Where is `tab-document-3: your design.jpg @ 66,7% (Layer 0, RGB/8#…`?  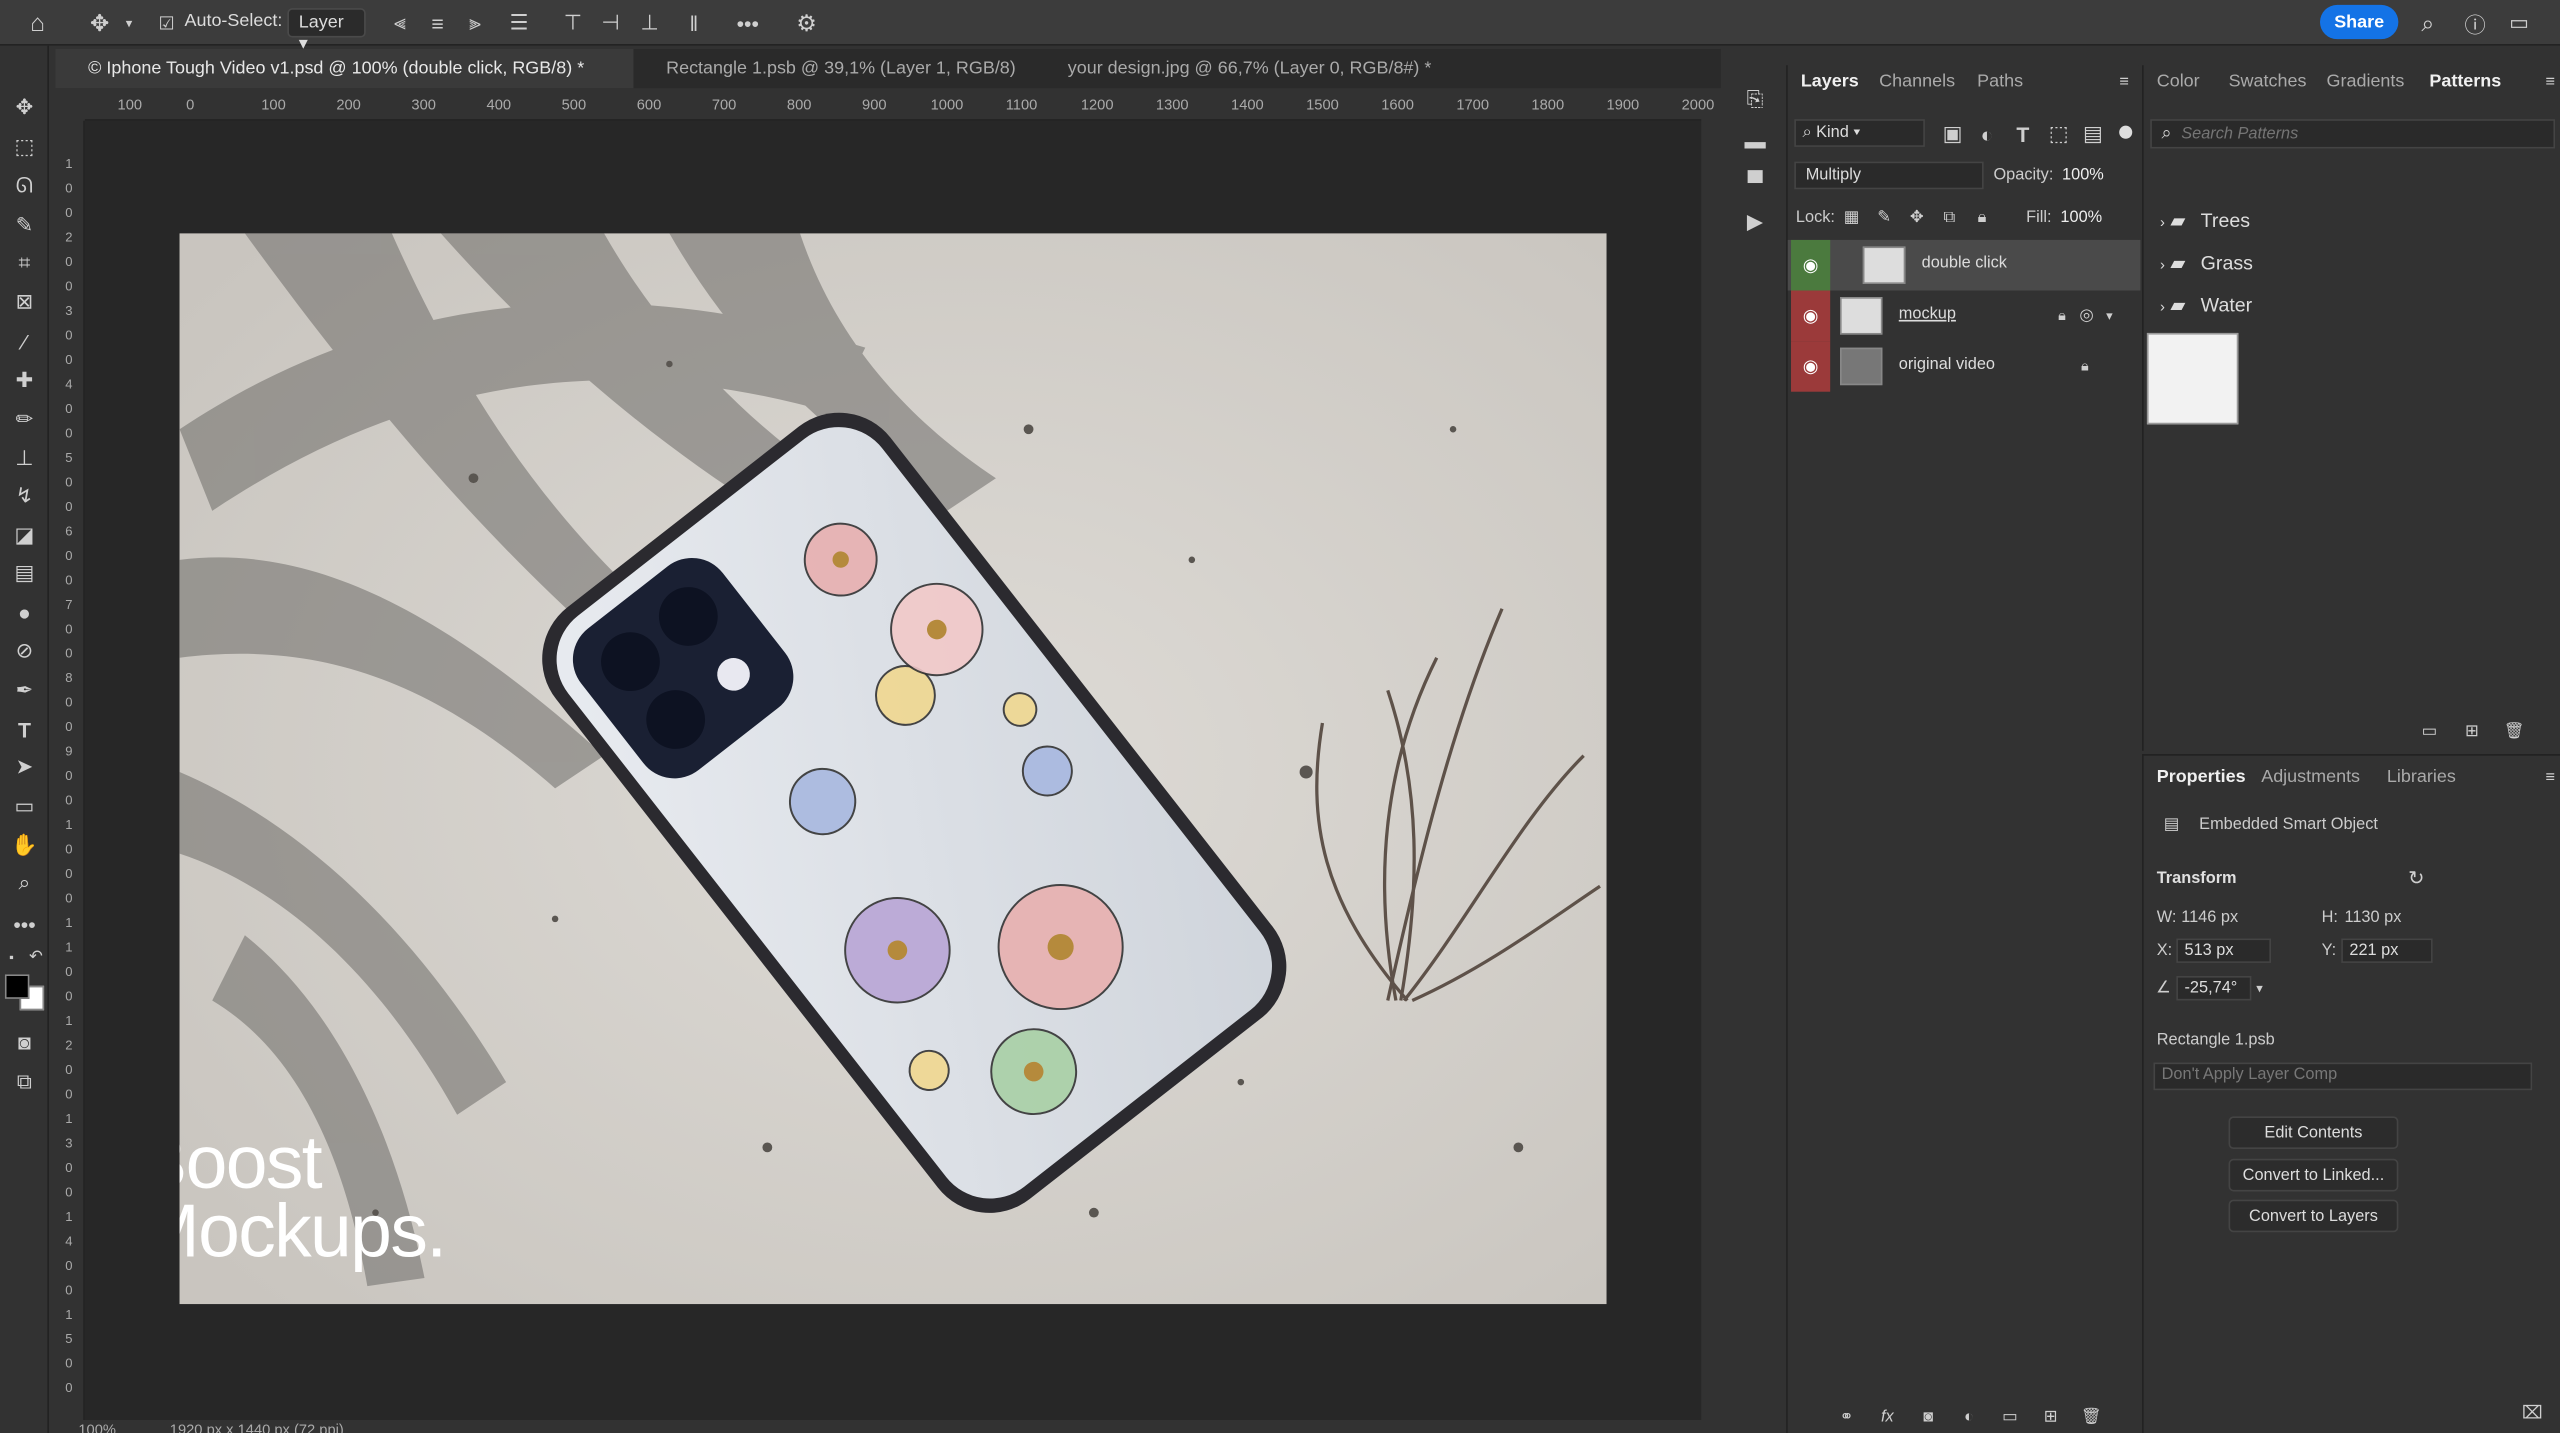 tab-document-3: your design.jpg @ 66,7% (Layer 0, RGB/8#… is located at coordinates (1255, 68).